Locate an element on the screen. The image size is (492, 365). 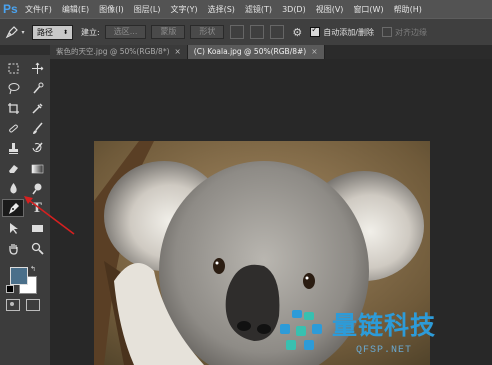
swap-colors-icon: ↰ is located at coordinates (33, 269).